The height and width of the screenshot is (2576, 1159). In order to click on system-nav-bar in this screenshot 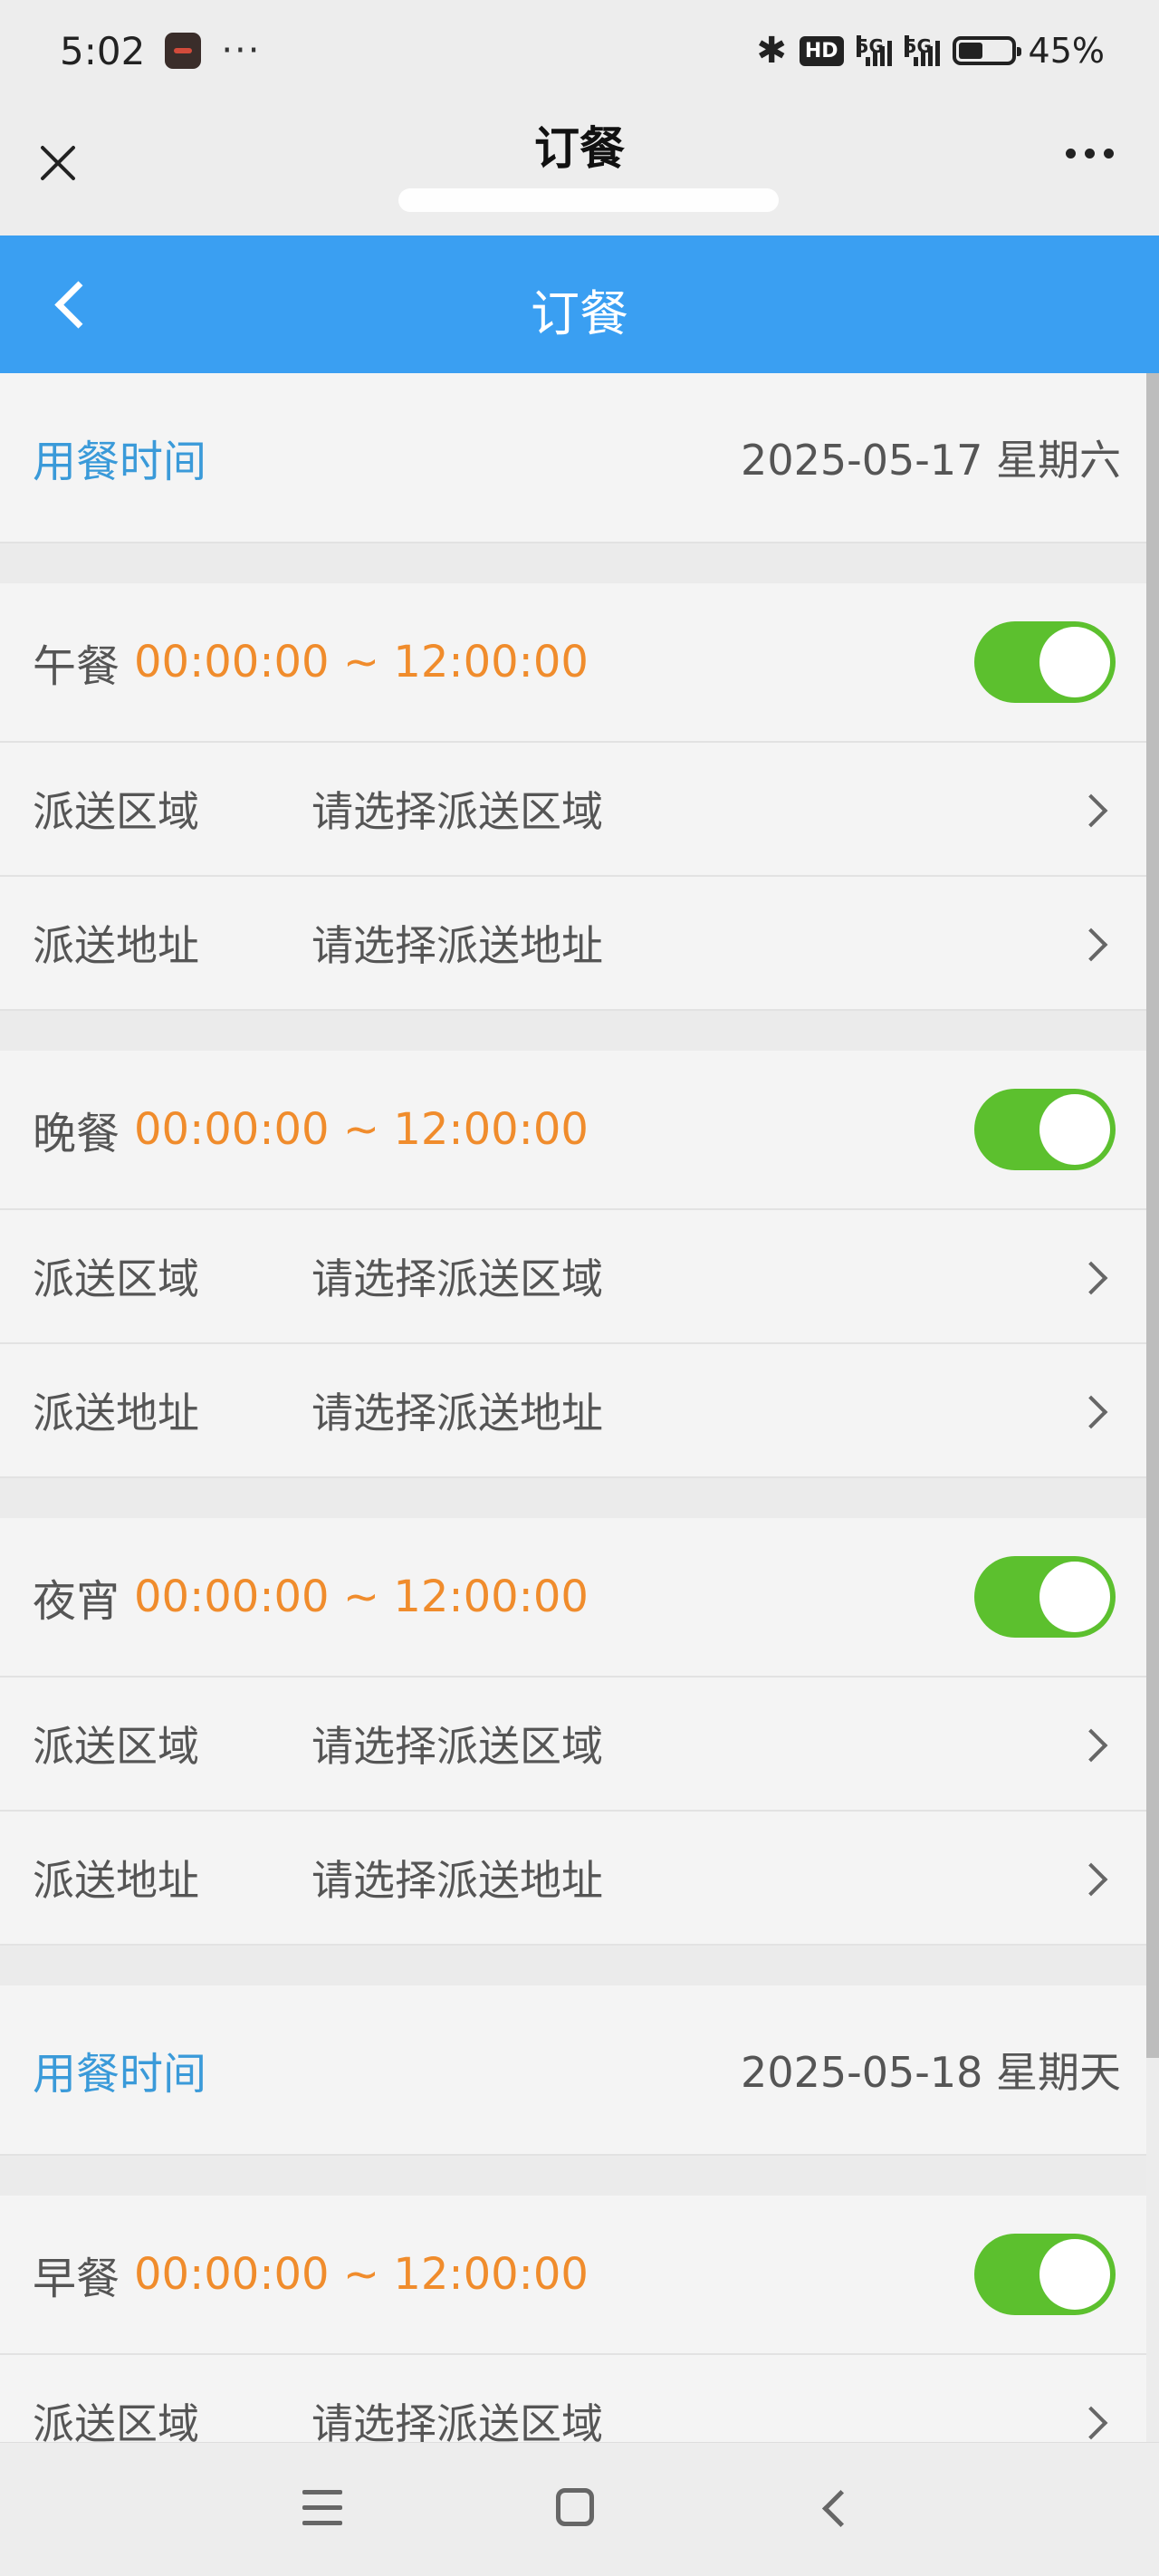, I will do `click(579, 2509)`.